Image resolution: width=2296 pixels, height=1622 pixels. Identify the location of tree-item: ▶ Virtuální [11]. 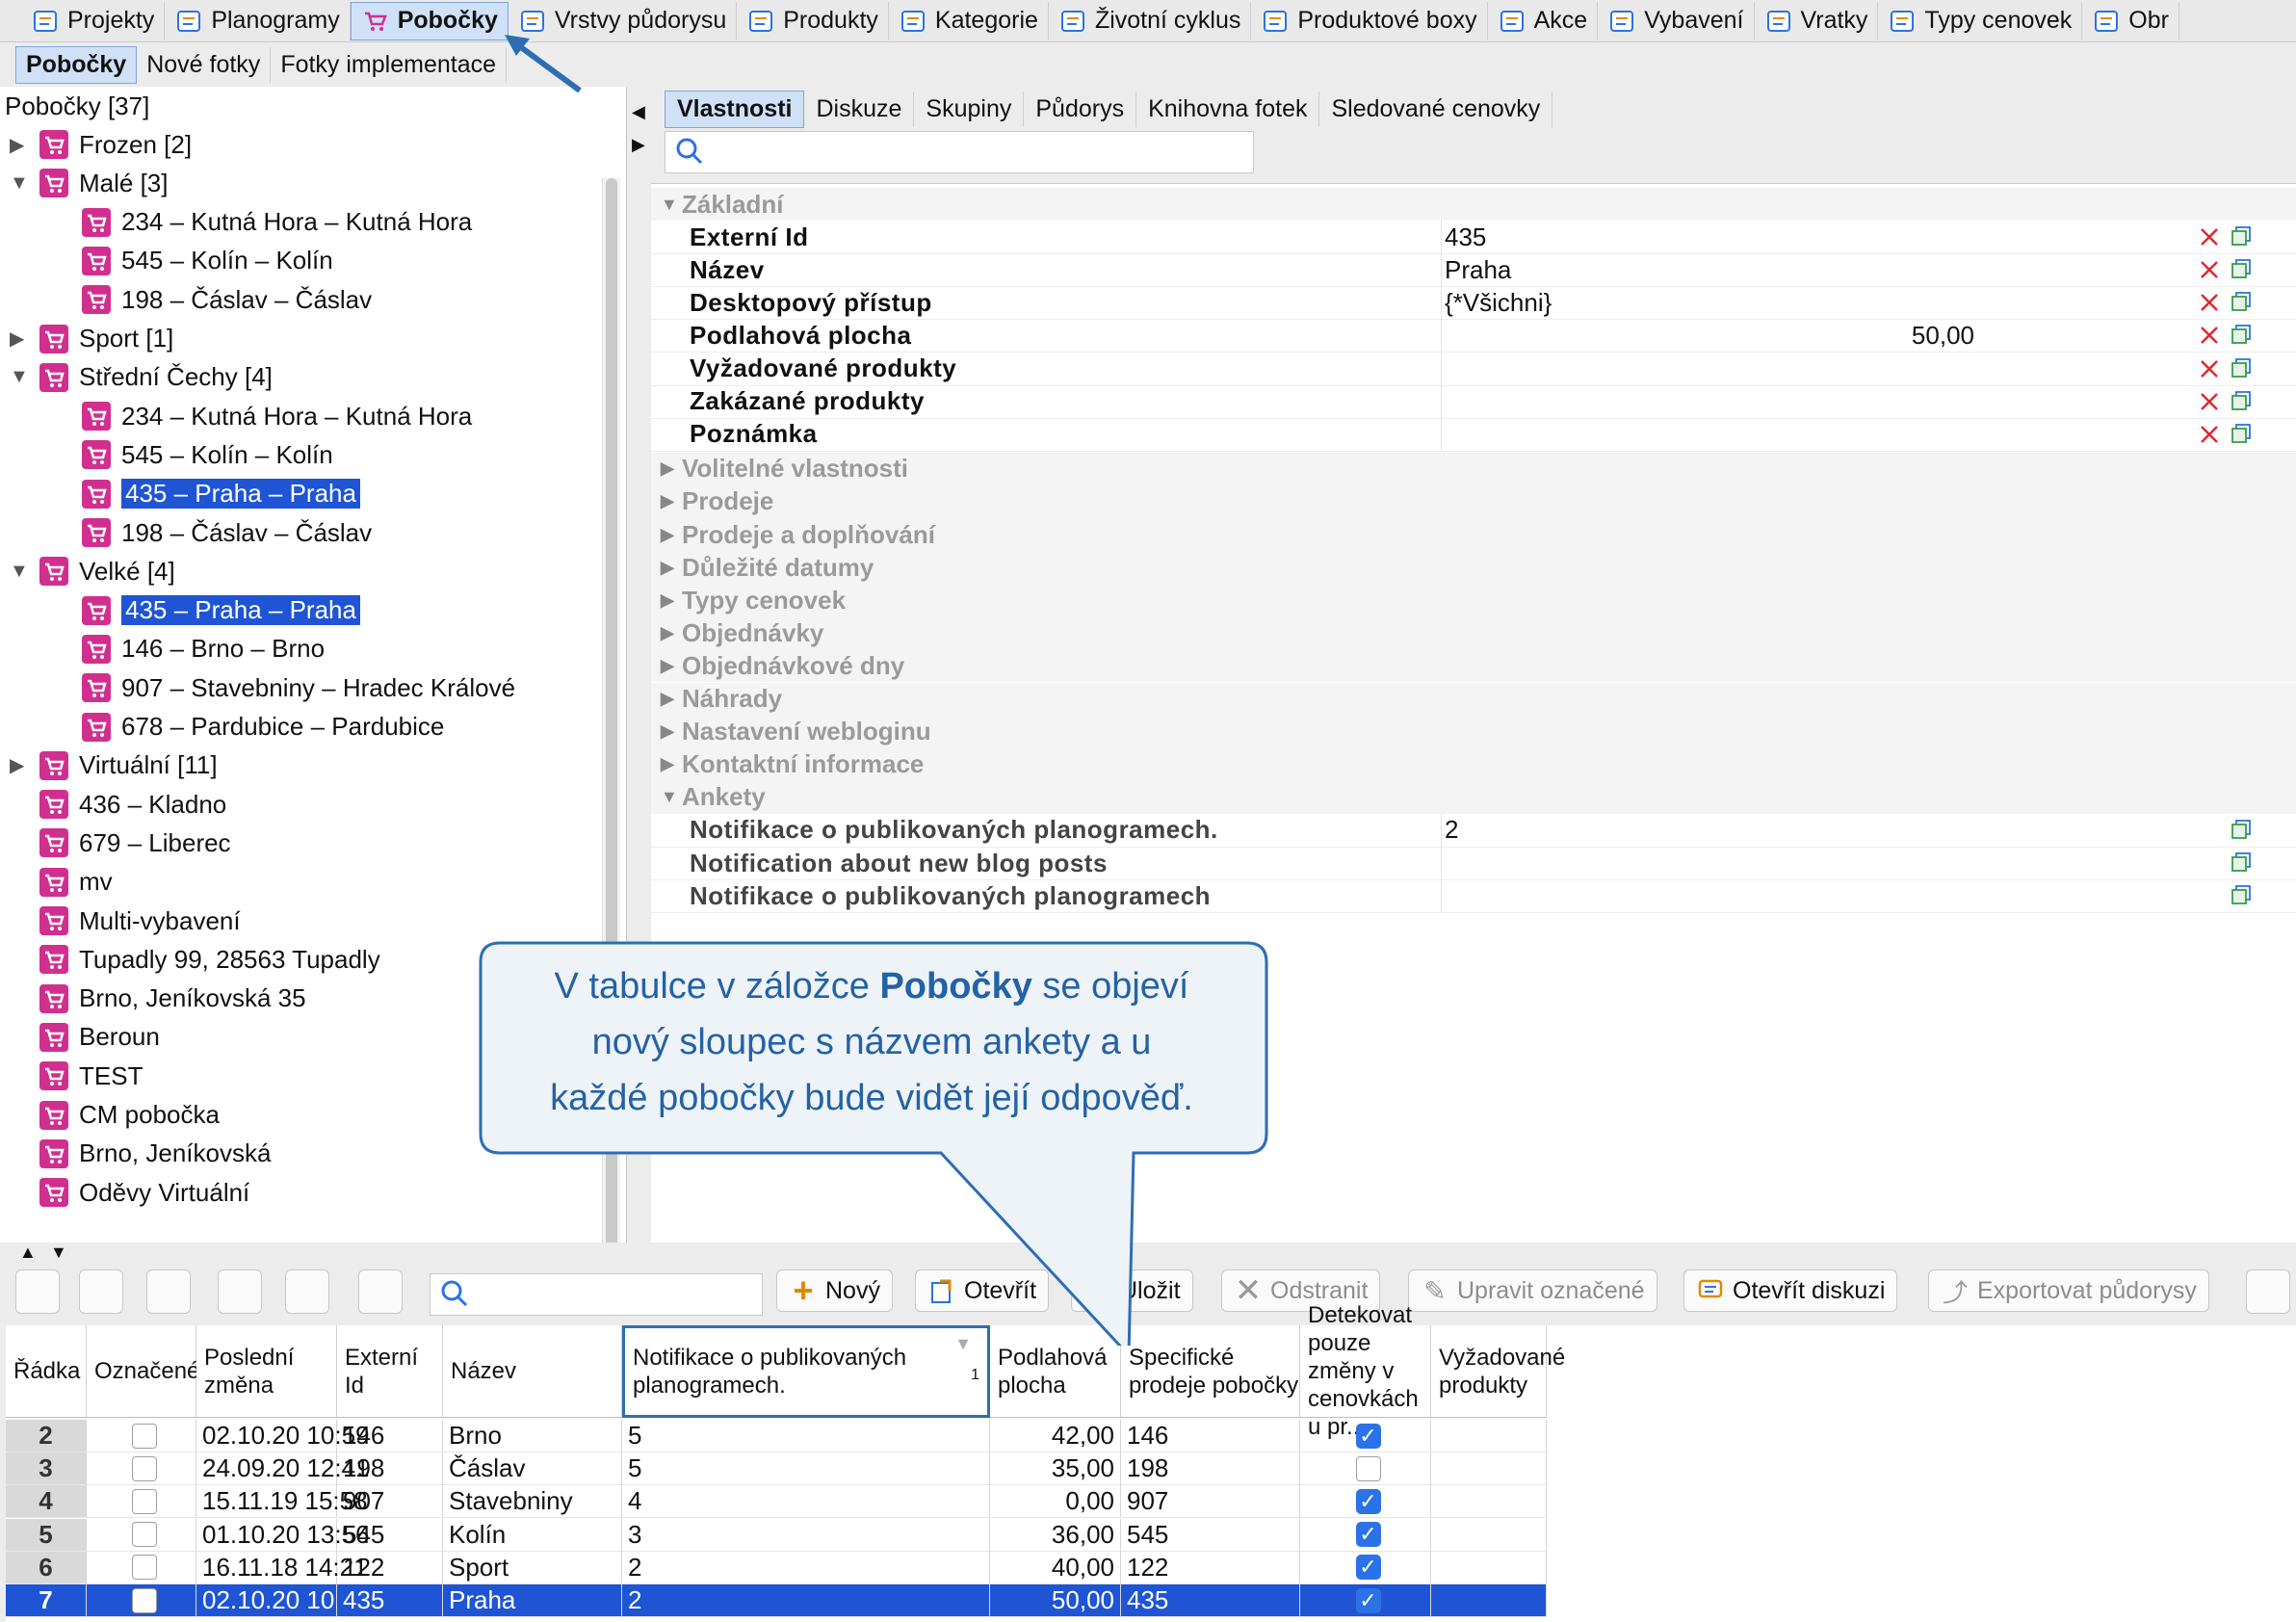
(114, 765).